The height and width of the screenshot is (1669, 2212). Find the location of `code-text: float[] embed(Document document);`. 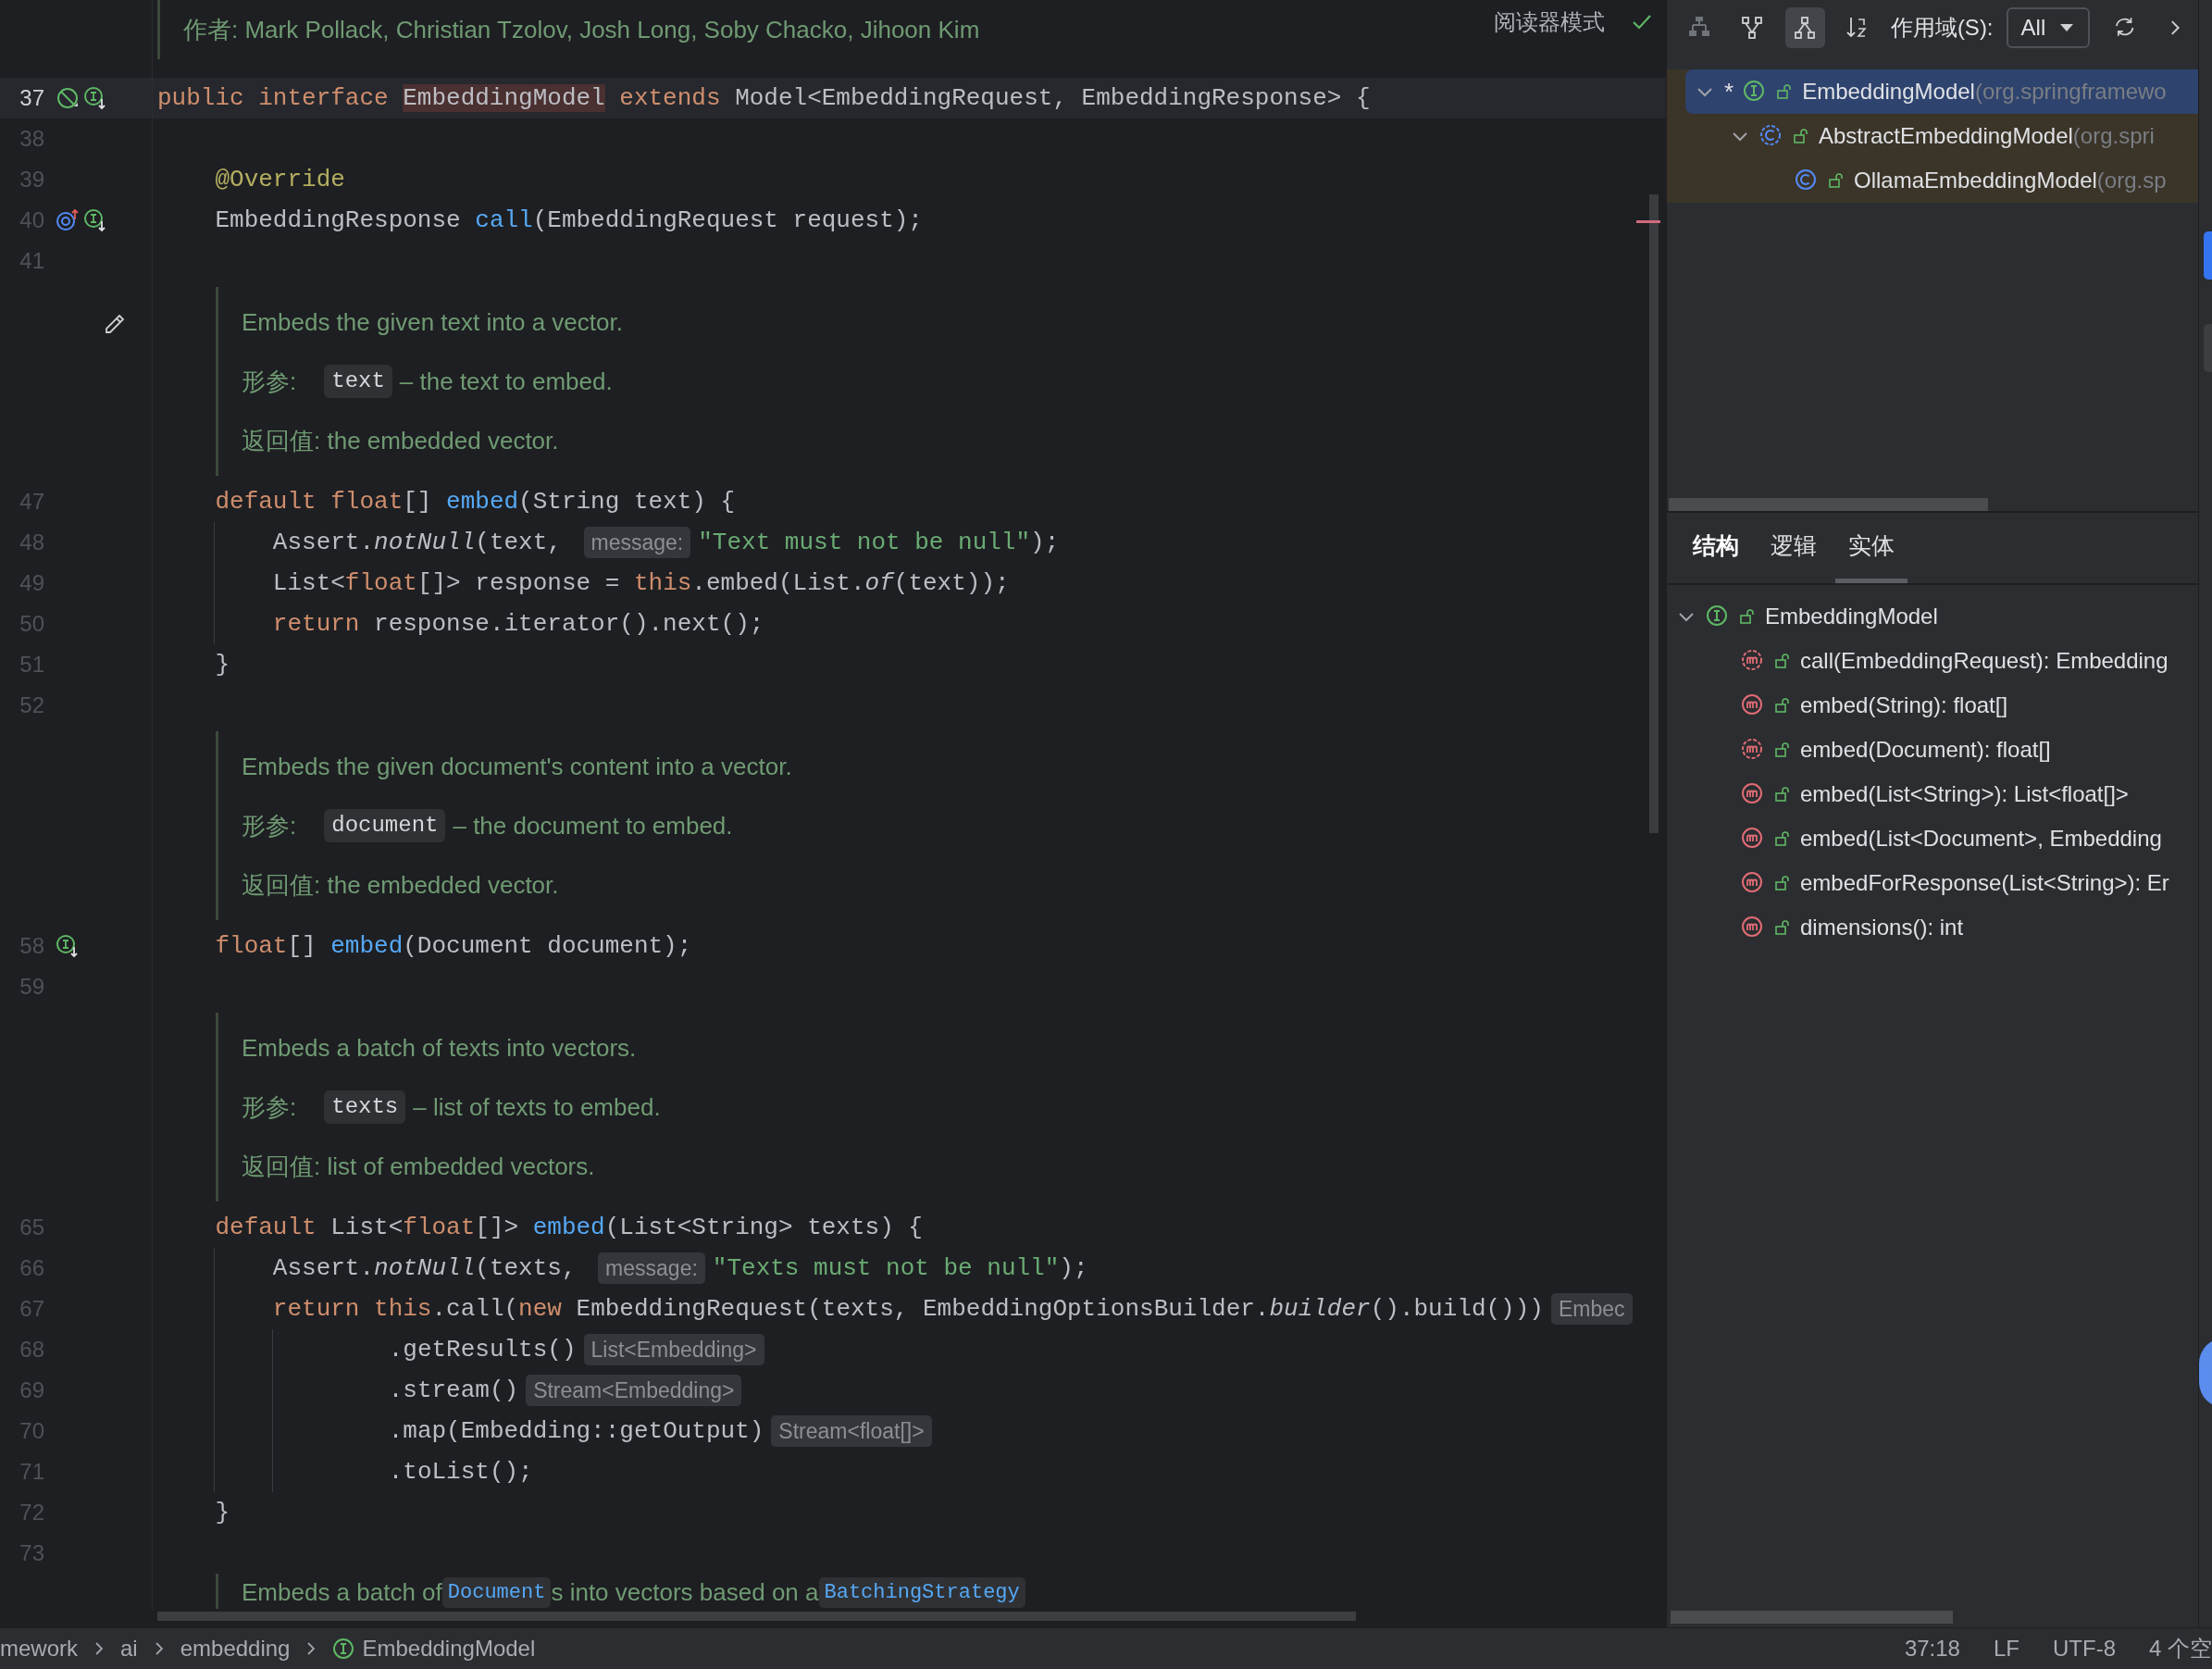

code-text: float[] embed(Document document); is located at coordinates (453, 946).